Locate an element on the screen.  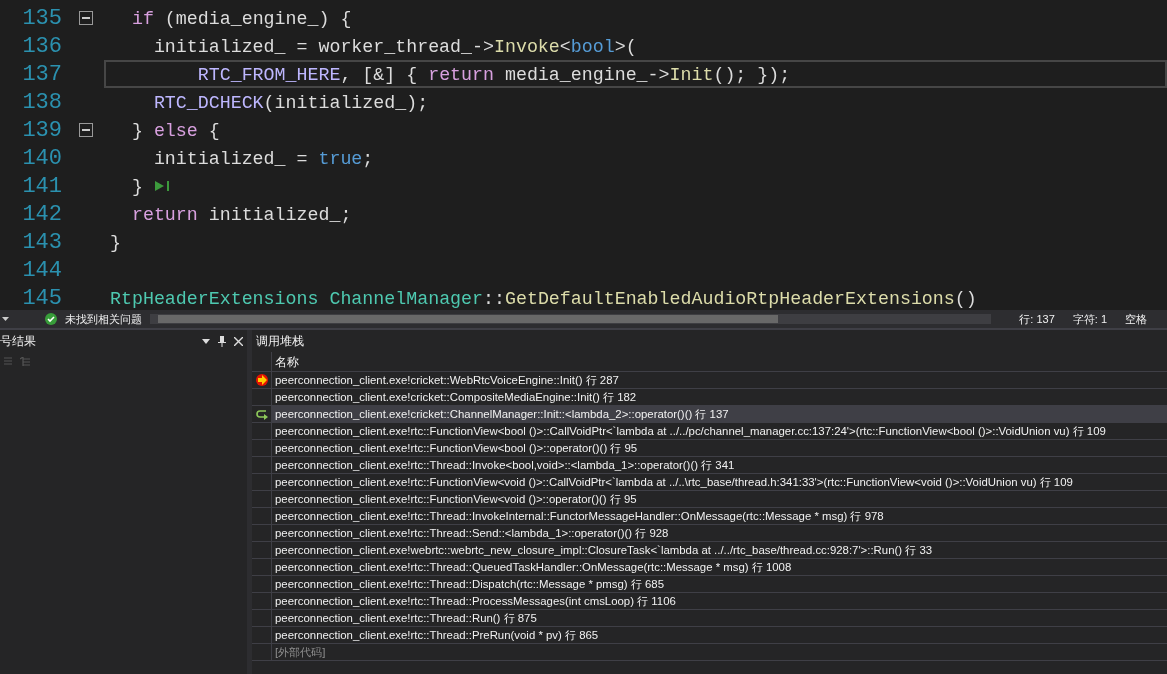
stack-frame: peerconnection_client.exe!rtc::FunctionView<void ()>::operator()() 行 95 is located at coordinates (719, 499).